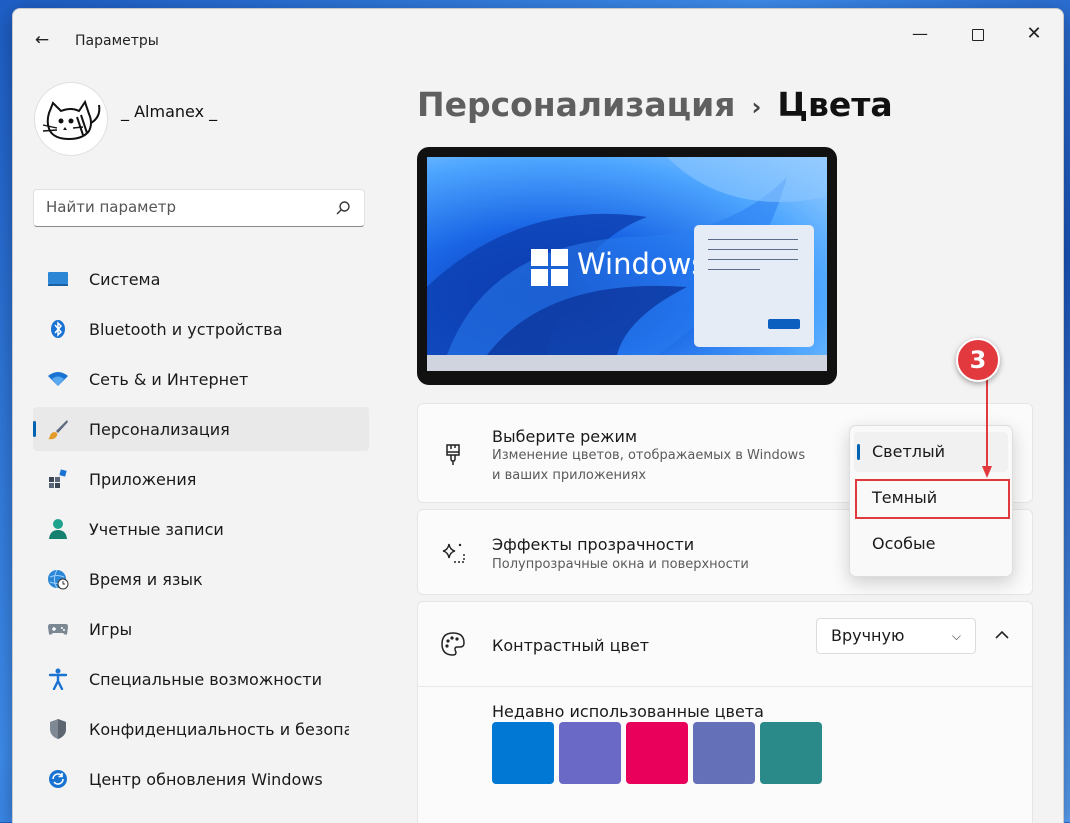 The width and height of the screenshot is (1070, 823). Describe the element at coordinates (159, 429) in the screenshot. I see `sidebar-item-label: Персонализация` at that location.